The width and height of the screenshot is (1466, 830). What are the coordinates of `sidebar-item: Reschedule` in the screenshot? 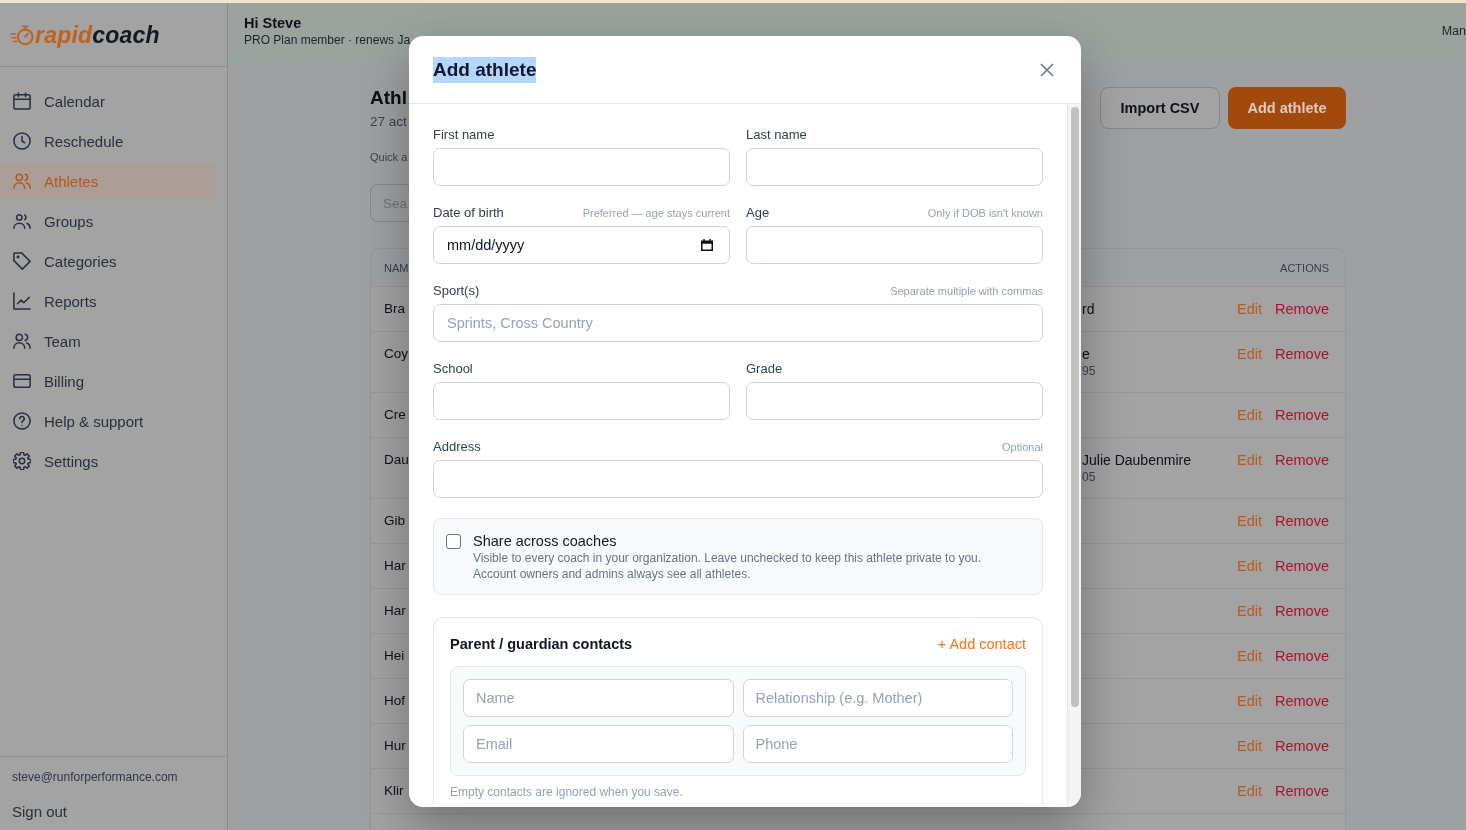 It's located at (107, 141).